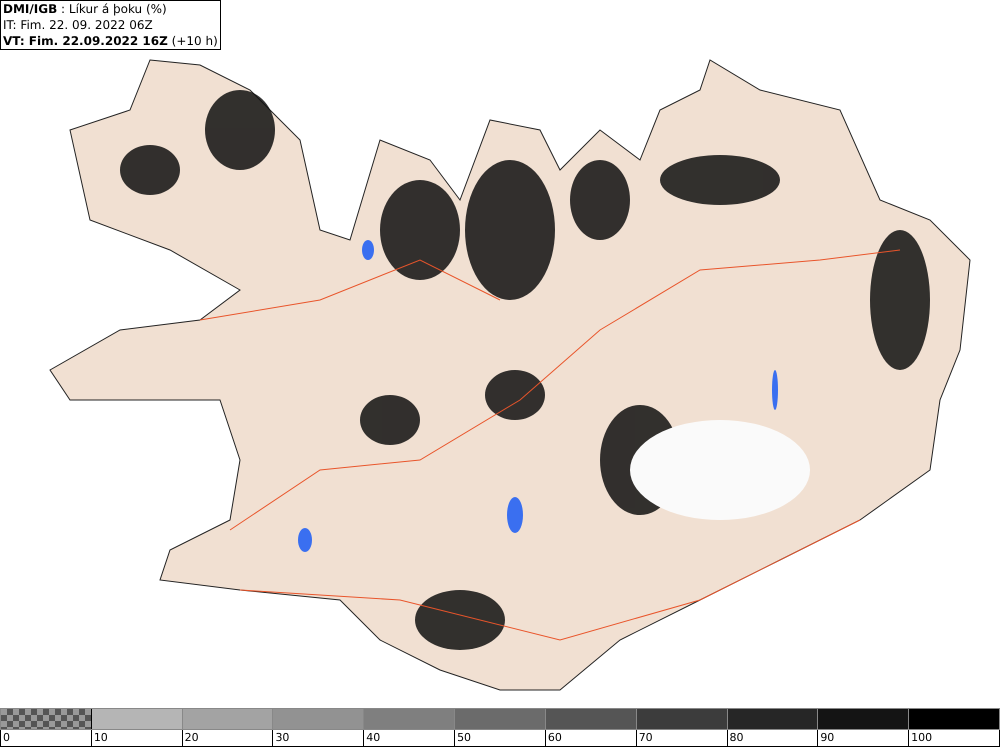  What do you see at coordinates (191, 737) in the screenshot?
I see `tick-label: 20` at bounding box center [191, 737].